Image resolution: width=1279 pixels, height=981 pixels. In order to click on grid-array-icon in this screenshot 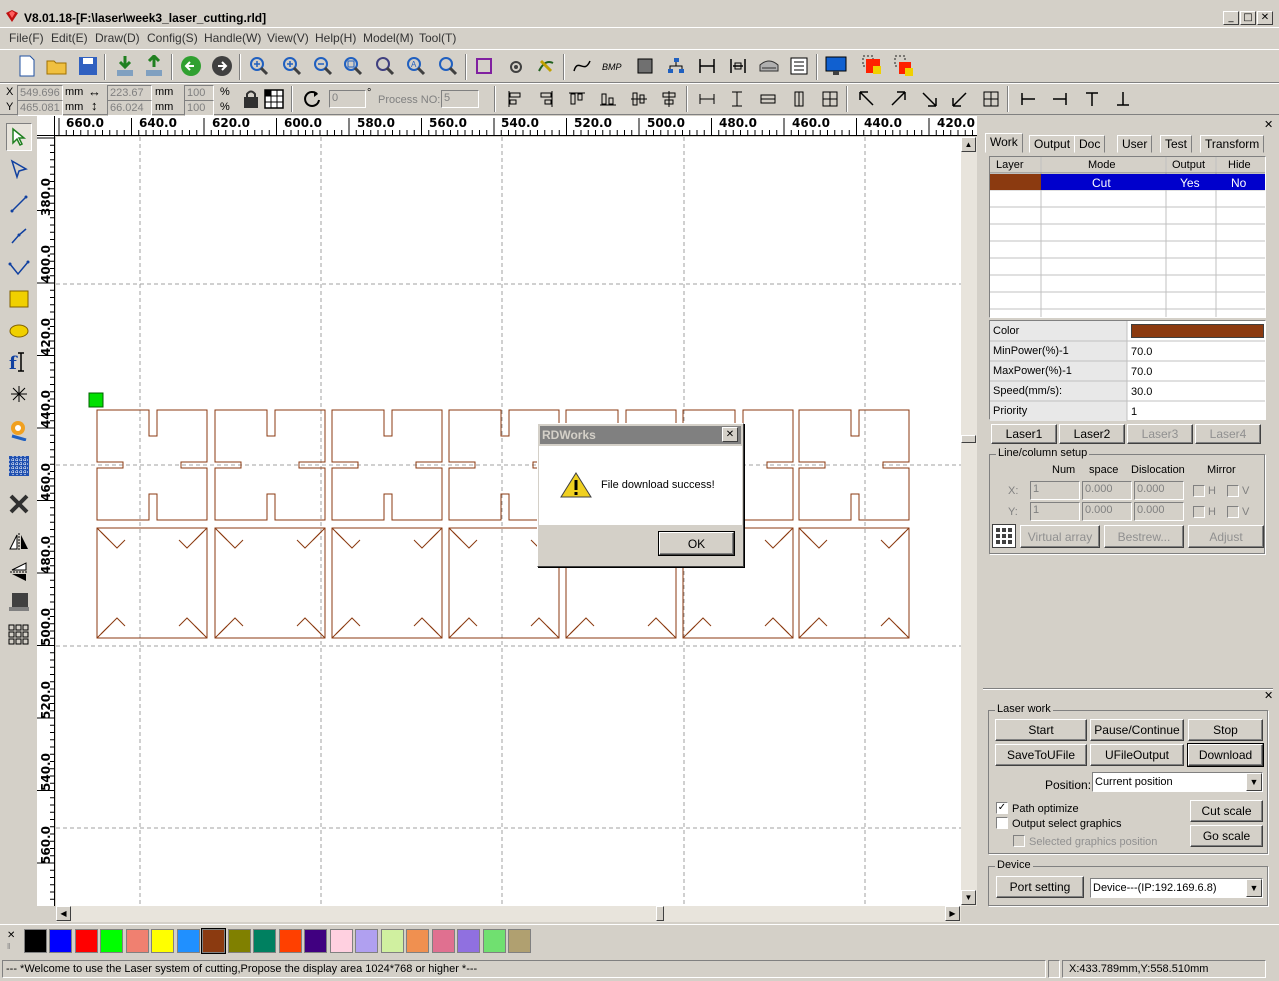, I will do `click(19, 466)`.